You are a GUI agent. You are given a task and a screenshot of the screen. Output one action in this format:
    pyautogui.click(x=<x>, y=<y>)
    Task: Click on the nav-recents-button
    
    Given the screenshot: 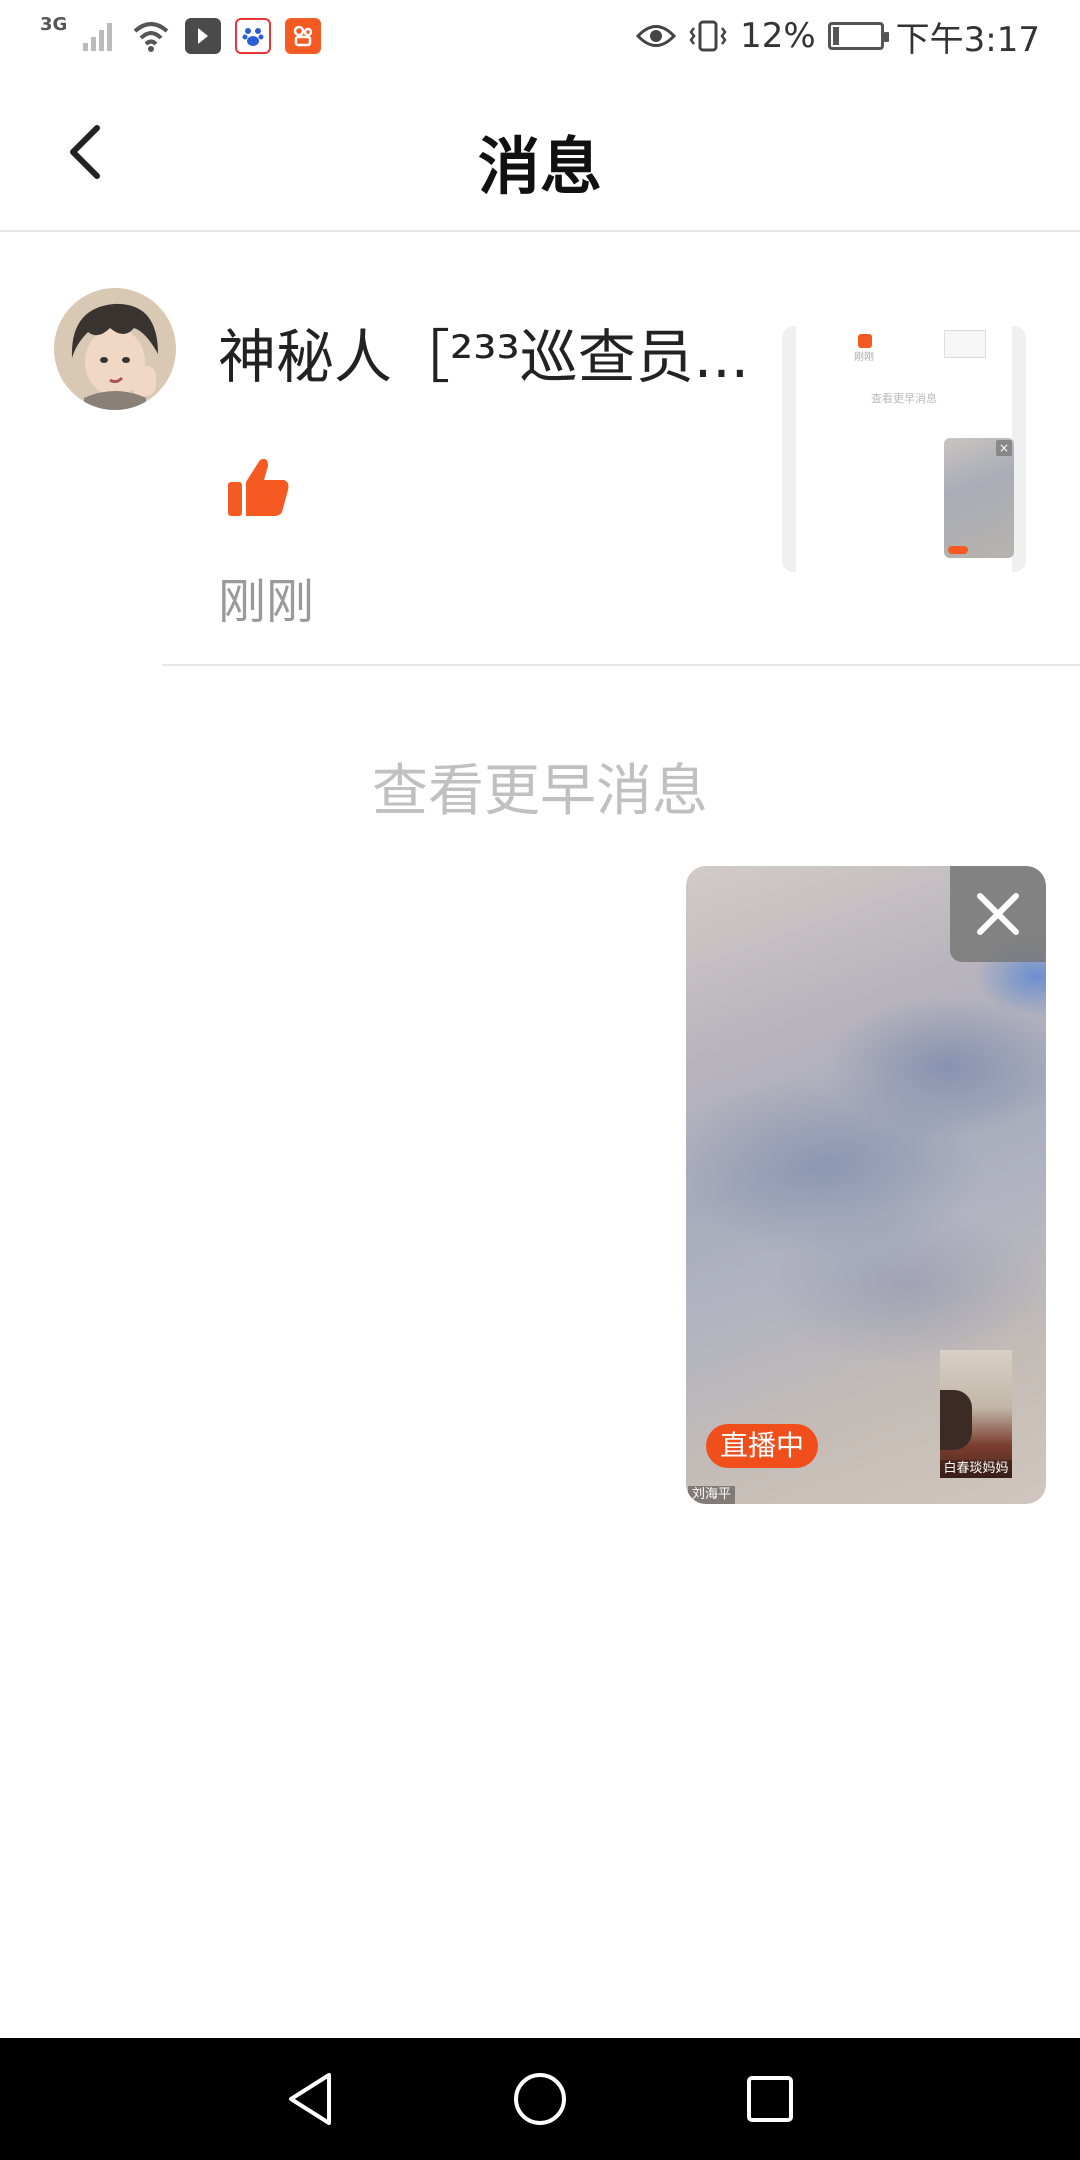 What is the action you would take?
    pyautogui.click(x=770, y=2099)
    